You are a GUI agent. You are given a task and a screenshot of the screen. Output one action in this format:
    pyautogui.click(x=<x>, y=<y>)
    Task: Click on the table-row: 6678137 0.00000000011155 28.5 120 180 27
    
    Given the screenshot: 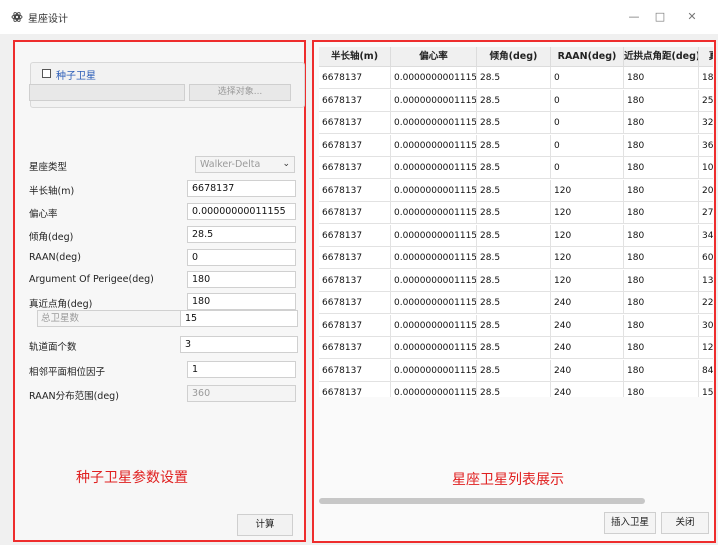 What is the action you would take?
    pyautogui.click(x=516, y=213)
    